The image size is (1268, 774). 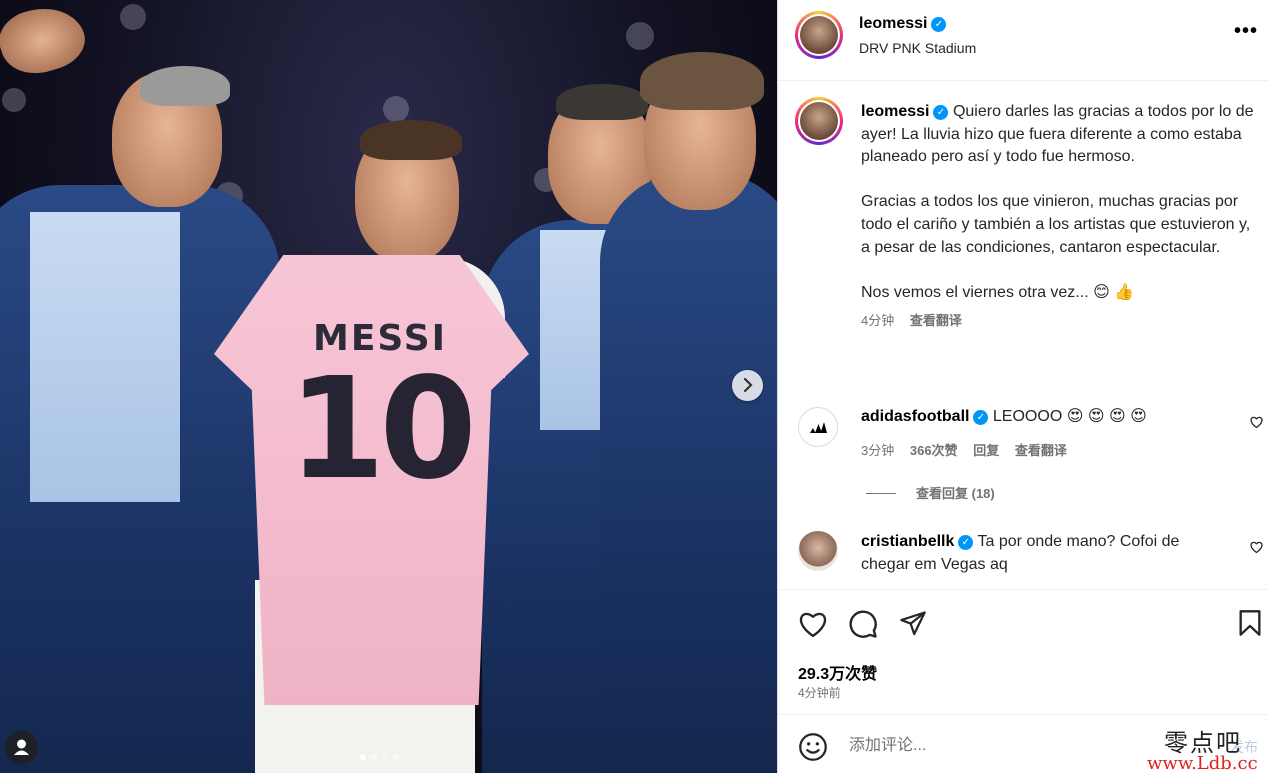 I want to click on view-replies-label: 查看回复 (18), so click(x=955, y=493).